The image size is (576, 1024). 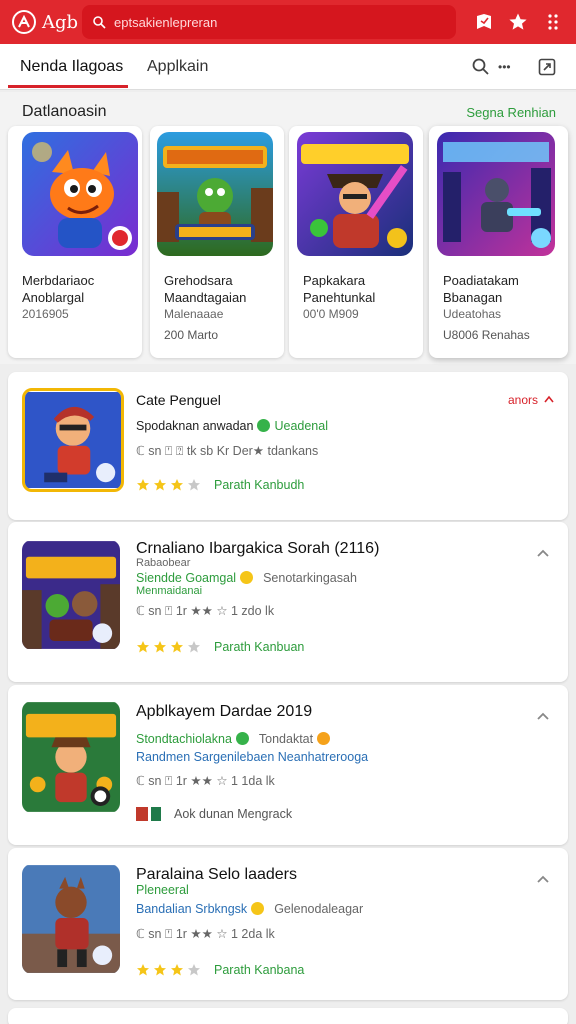 I want to click on item-title: Paralaina Selo laaders, so click(x=216, y=874).